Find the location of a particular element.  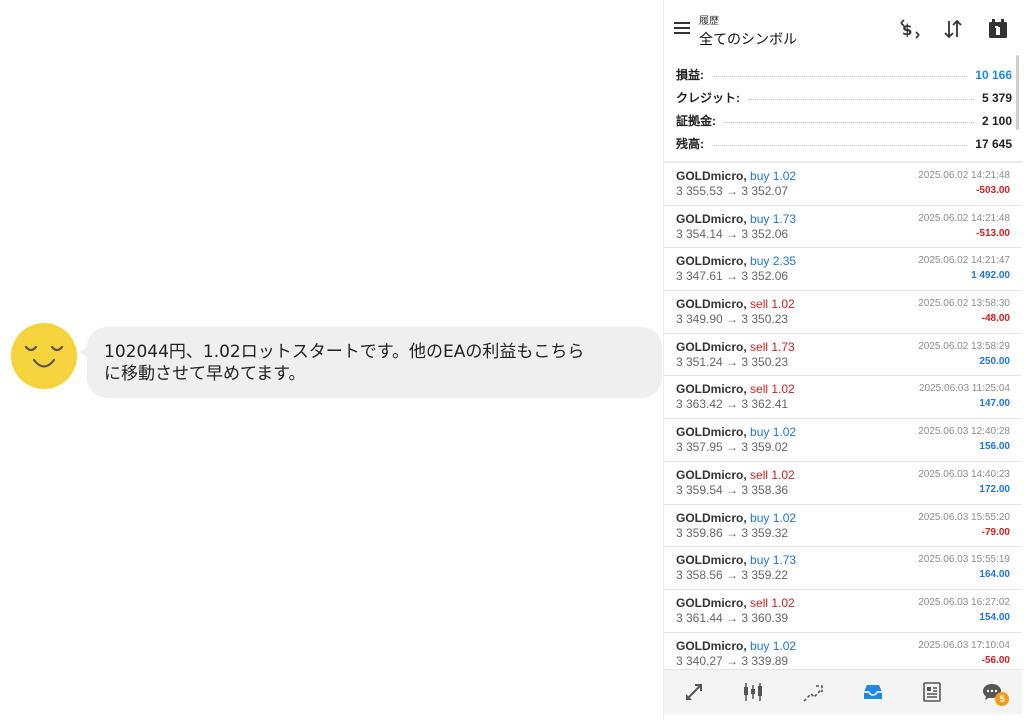

history-icon is located at coordinates (873, 692).